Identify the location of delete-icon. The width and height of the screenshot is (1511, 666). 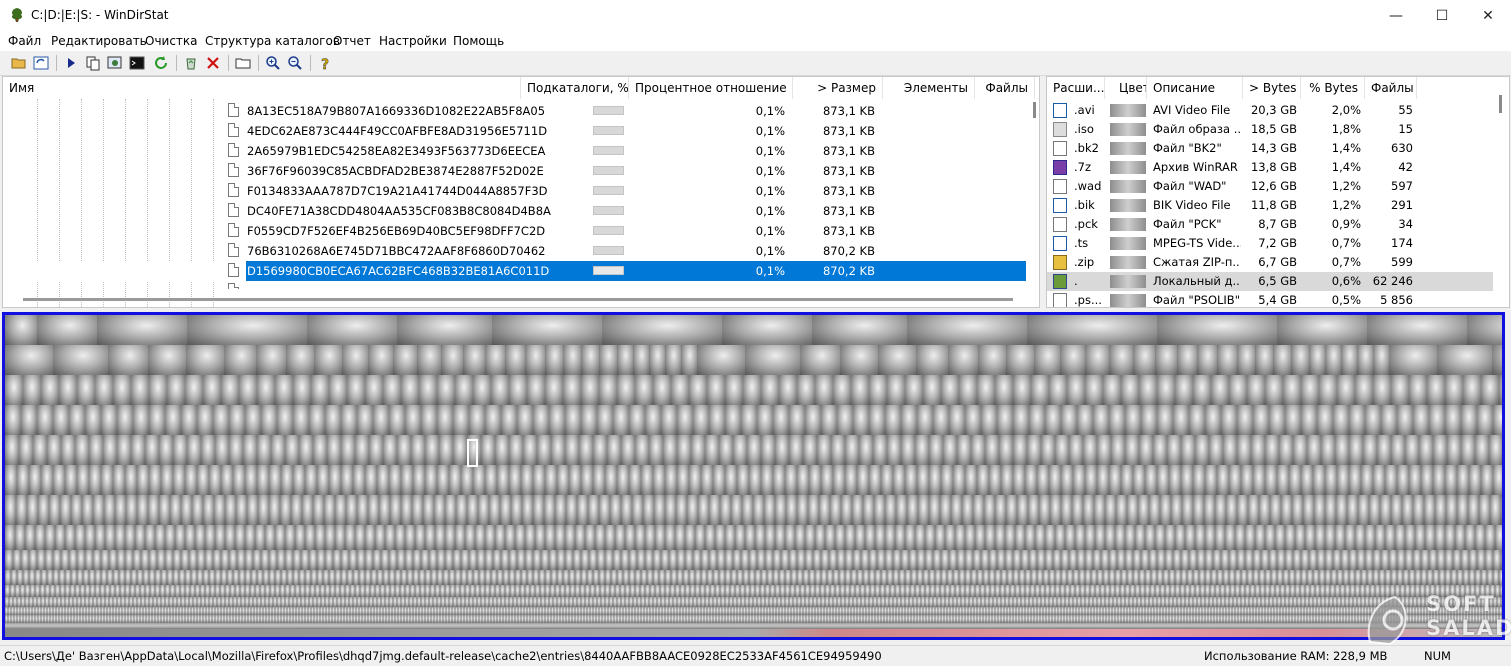
(213, 63).